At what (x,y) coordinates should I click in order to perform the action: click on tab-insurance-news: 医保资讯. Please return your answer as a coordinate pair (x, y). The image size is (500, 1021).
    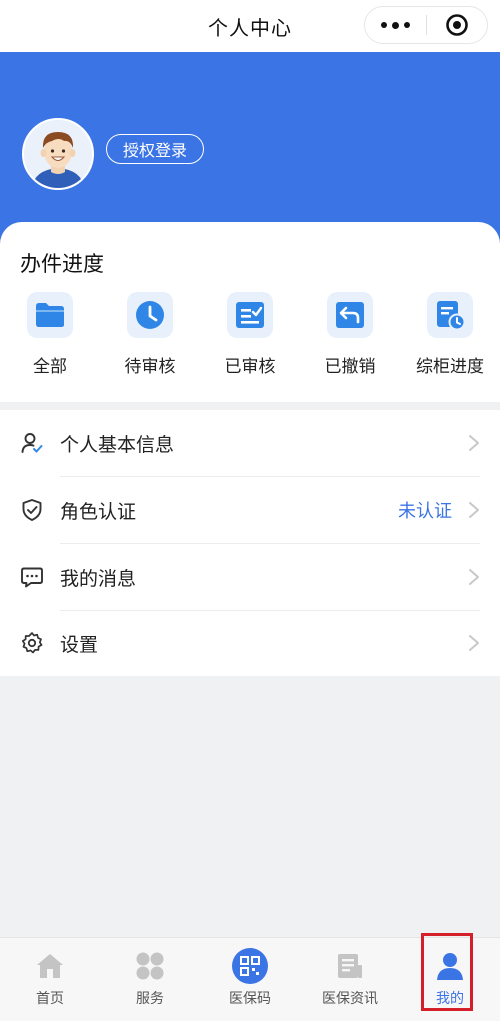
    Looking at the image, I should click on (350, 979).